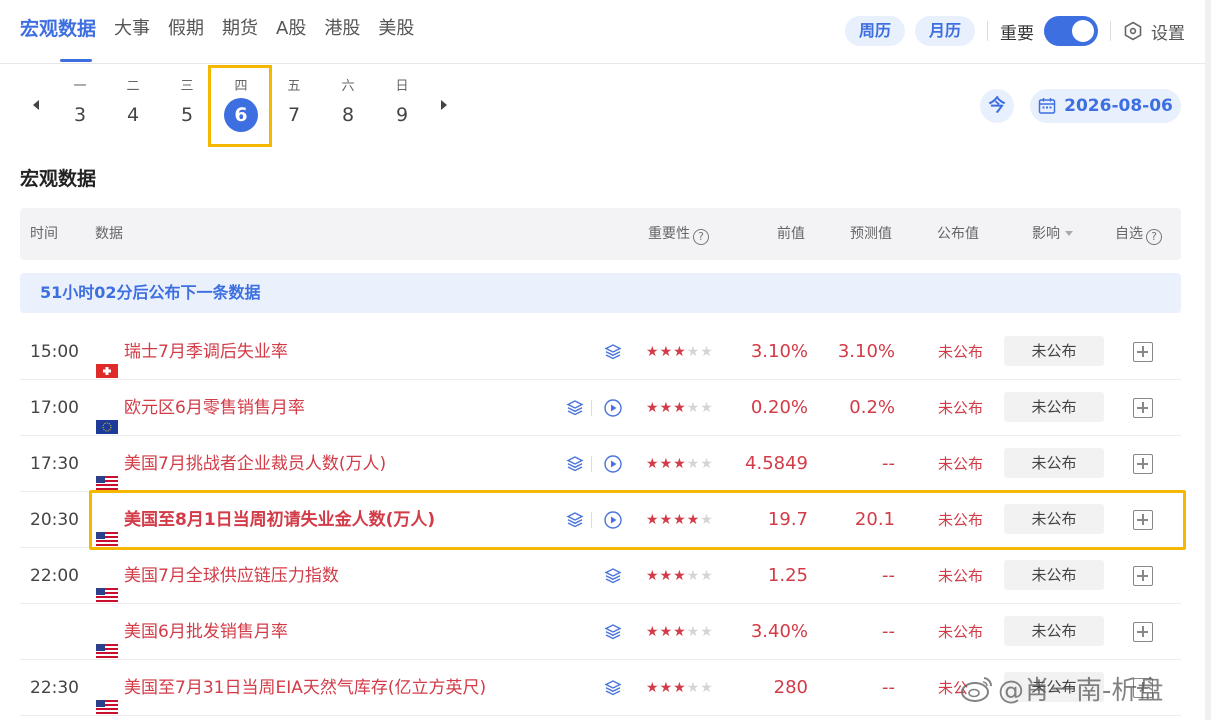 The width and height of the screenshot is (1211, 720). What do you see at coordinates (348, 115) in the screenshot?
I see `day-number: 8` at bounding box center [348, 115].